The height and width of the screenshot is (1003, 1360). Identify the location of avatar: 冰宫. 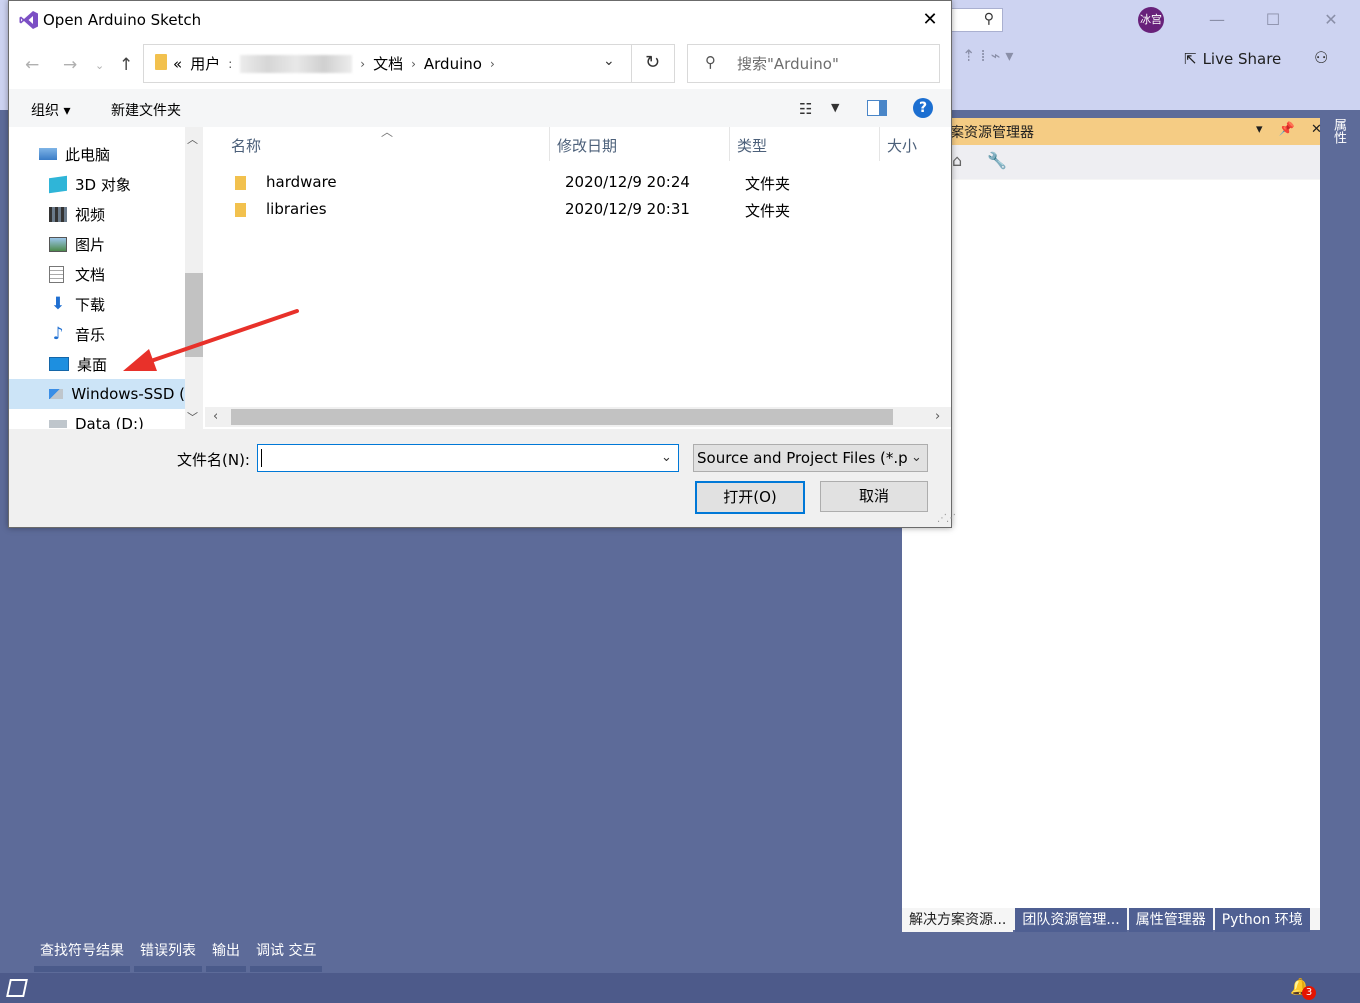
(1151, 20).